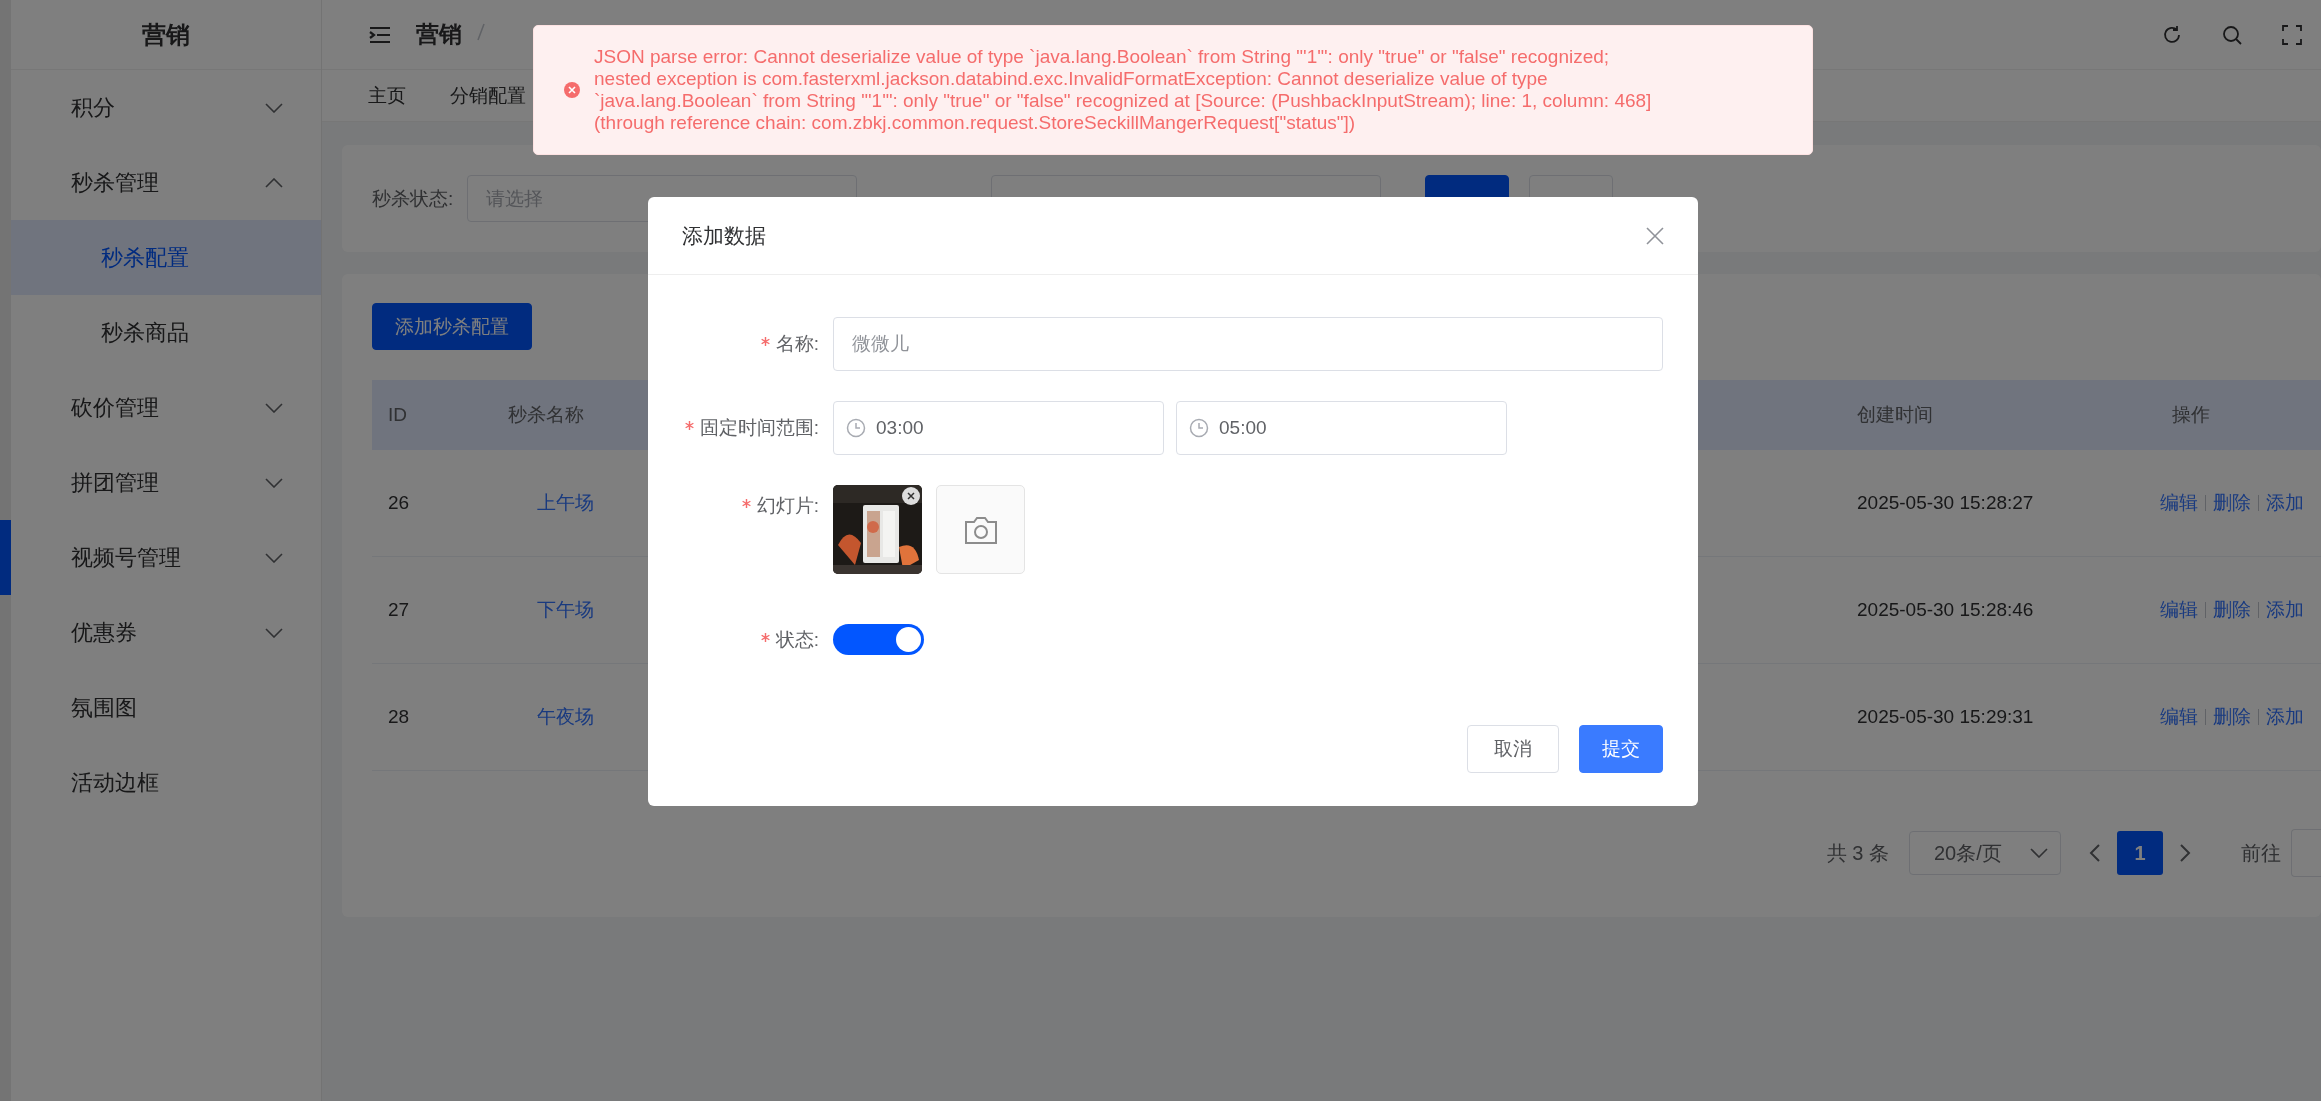 Image resolution: width=2321 pixels, height=1101 pixels. What do you see at coordinates (166, 257) in the screenshot?
I see `sidebar-subitem: 秒杀配置` at bounding box center [166, 257].